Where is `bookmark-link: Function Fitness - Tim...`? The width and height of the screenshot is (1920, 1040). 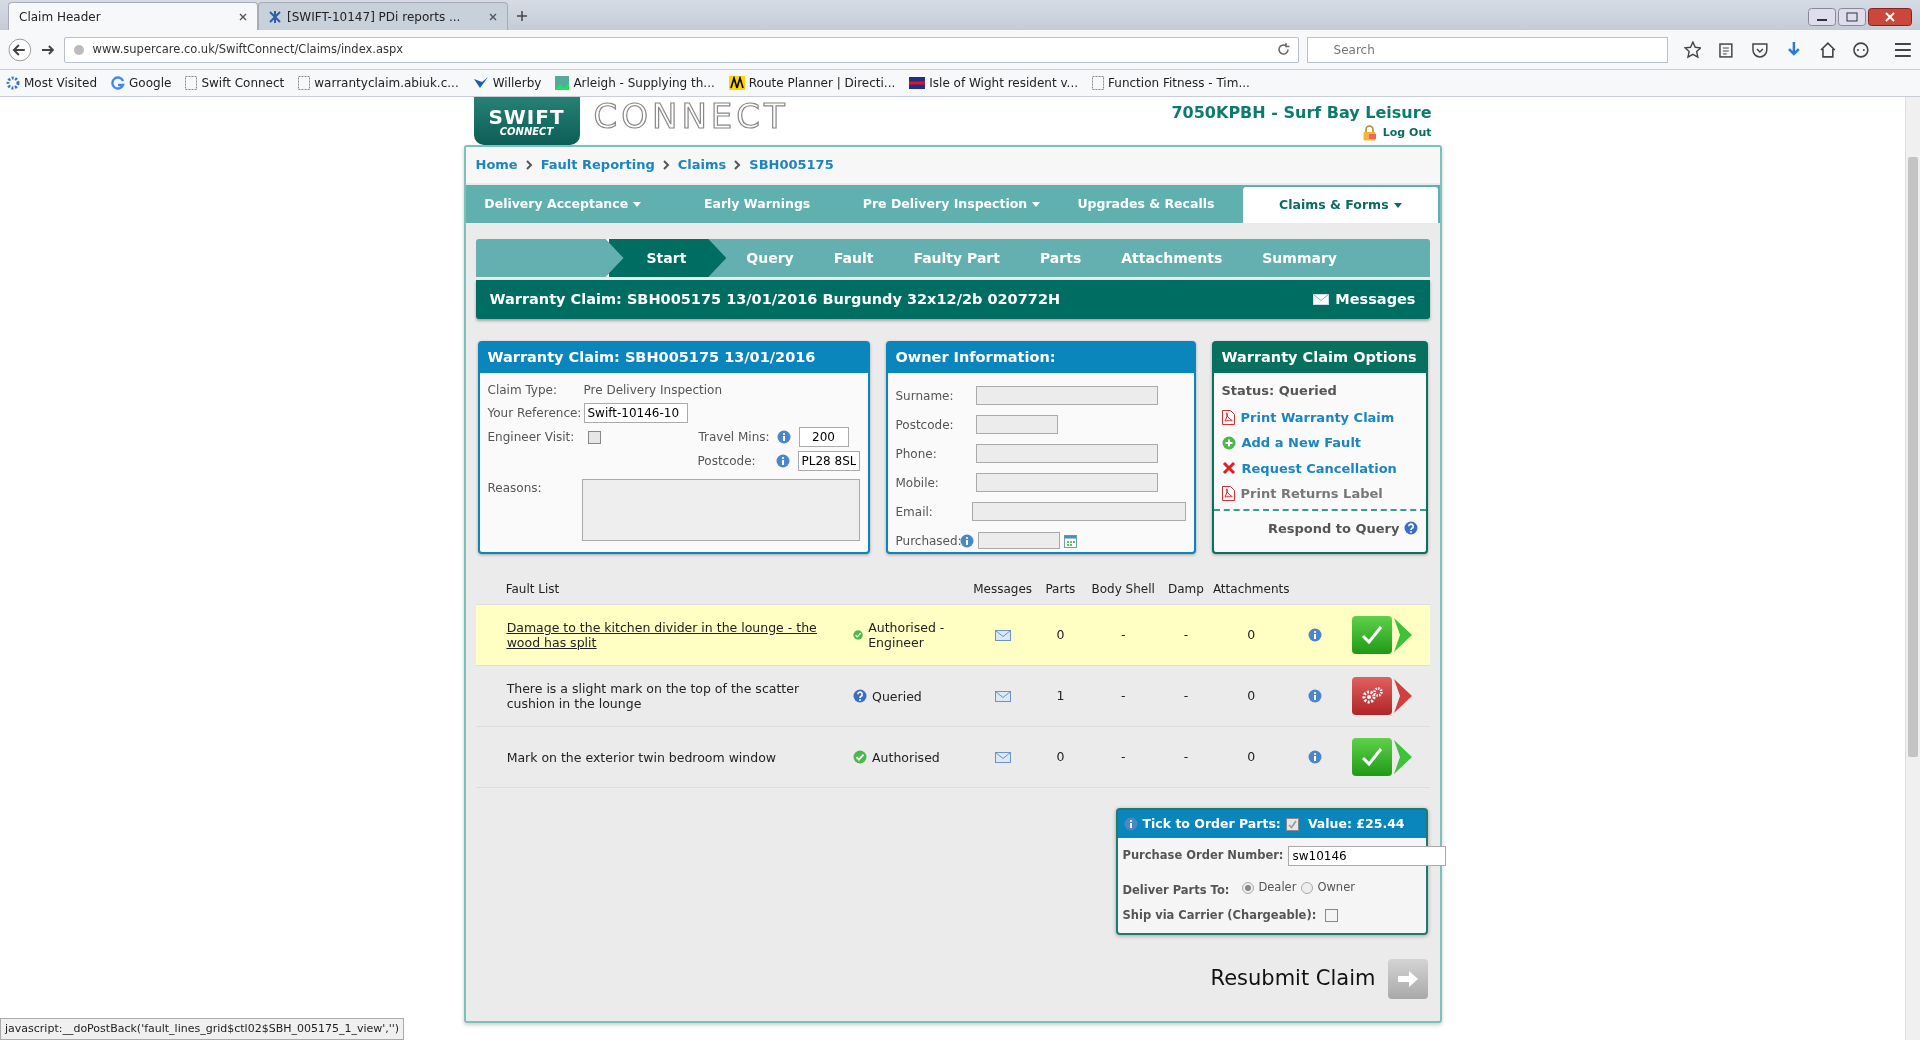
bookmark-link: Function Fitness - Tim... is located at coordinates (1179, 83).